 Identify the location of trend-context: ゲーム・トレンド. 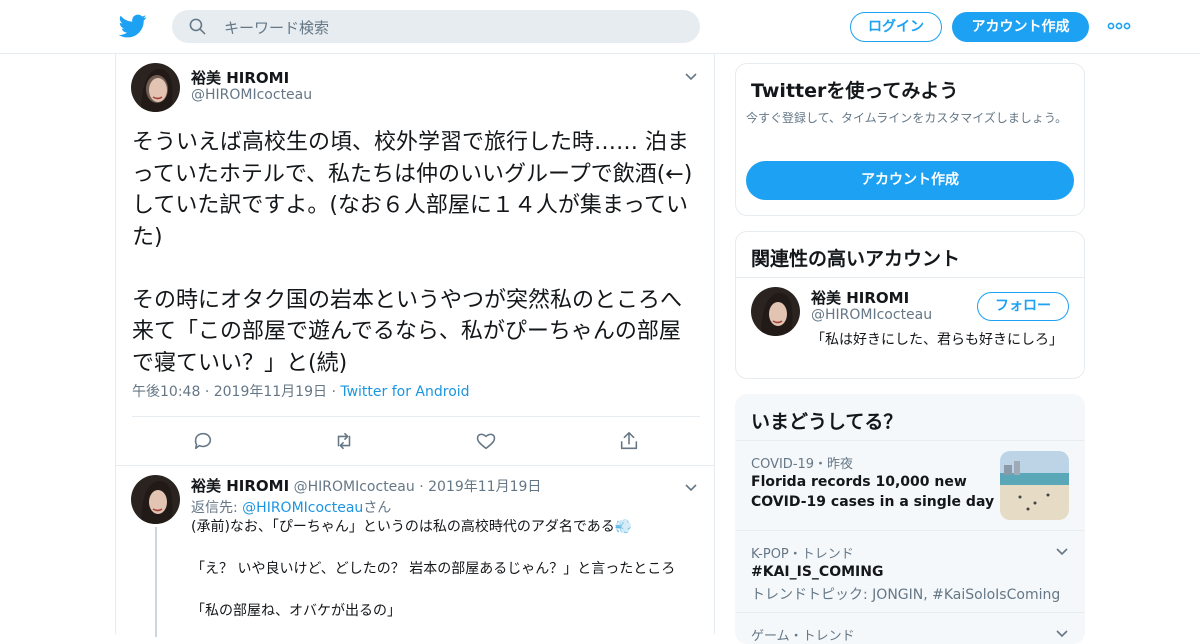
(803, 636).